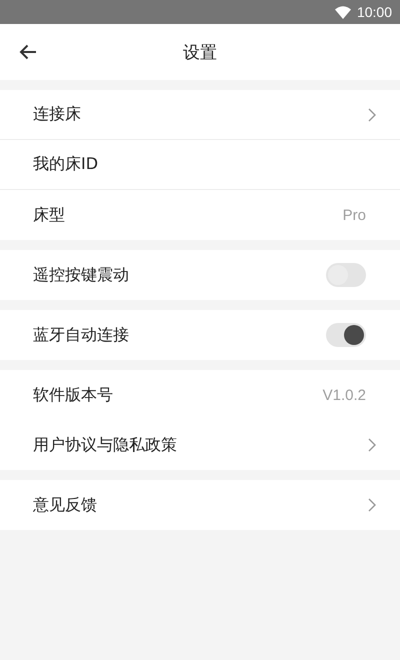 The image size is (400, 660). Describe the element at coordinates (73, 395) in the screenshot. I see `setting-label: 软件版本号` at that location.